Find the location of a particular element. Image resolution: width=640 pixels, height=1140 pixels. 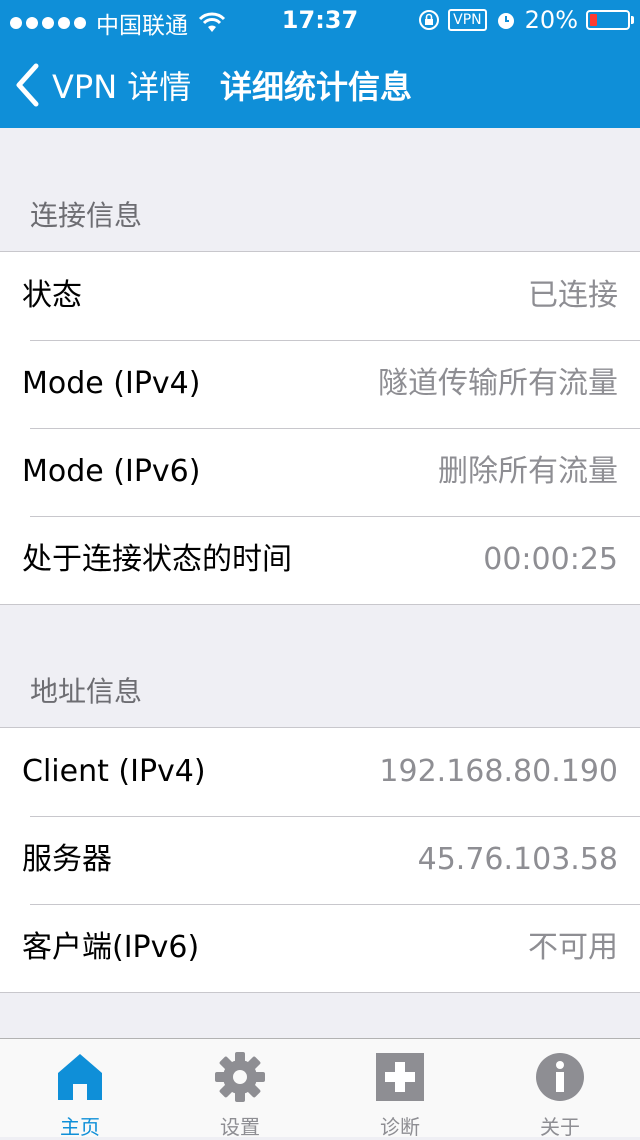

list-row-server: 服务器 45.76.103.58 is located at coordinates (320, 860).